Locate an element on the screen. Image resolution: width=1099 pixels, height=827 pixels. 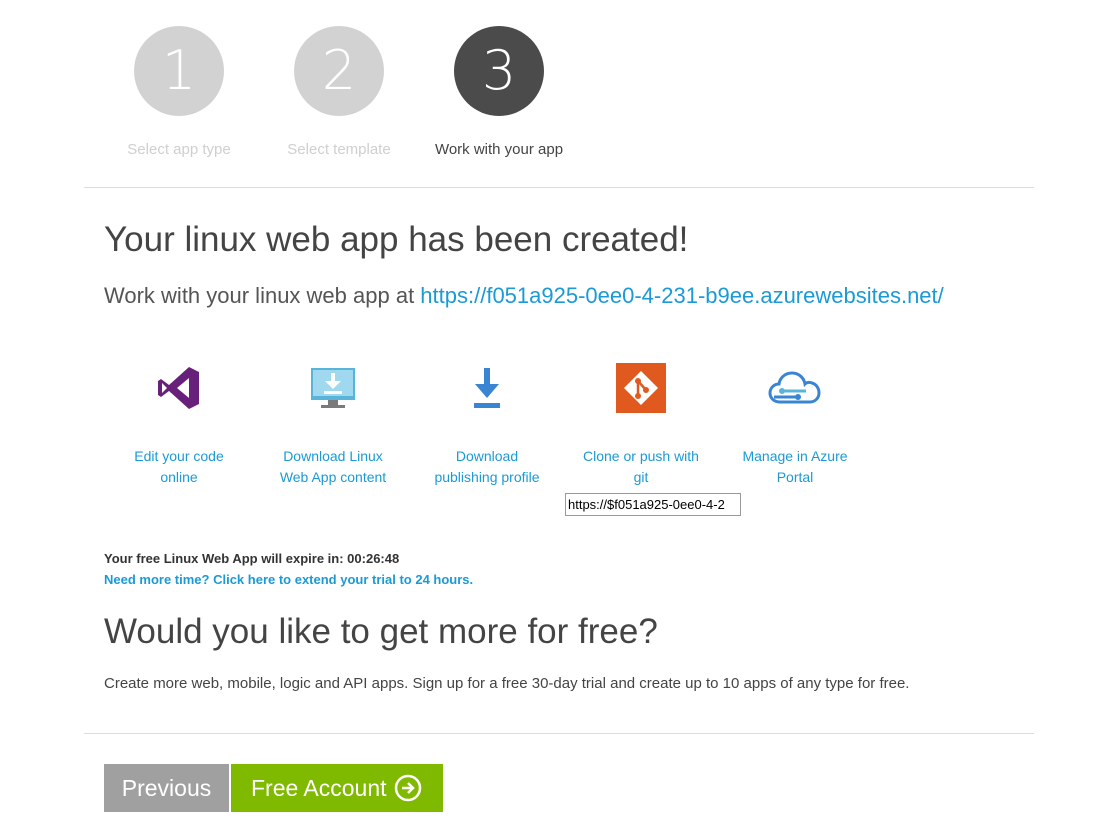
subtitle-prefix: Work with your linux web app at is located at coordinates (262, 295).